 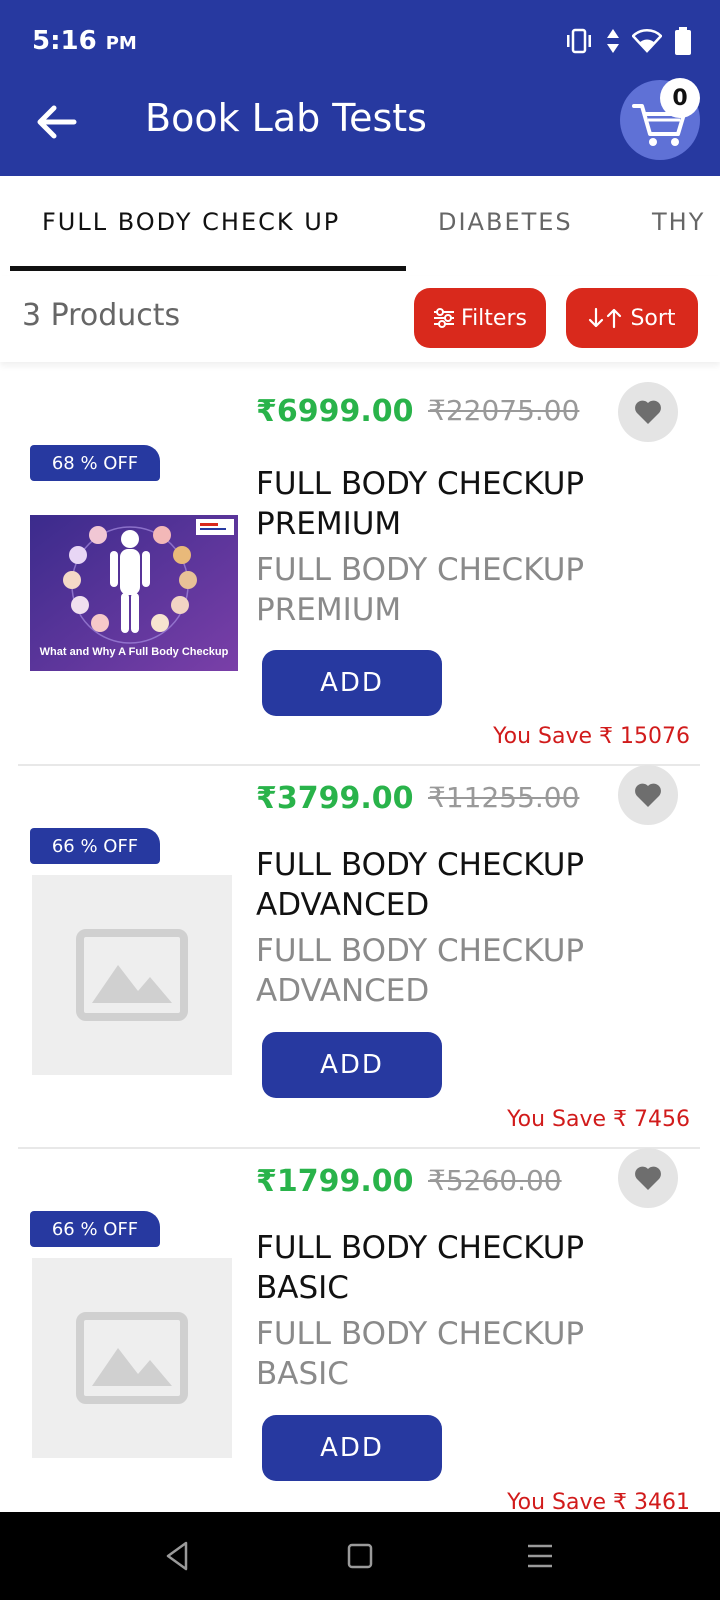 I want to click on wifi-icon, so click(x=647, y=41).